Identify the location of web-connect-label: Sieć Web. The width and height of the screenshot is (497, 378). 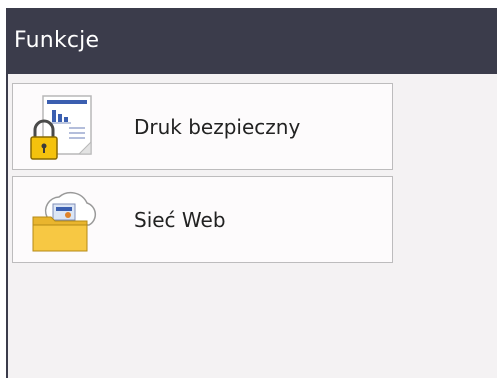
(180, 220).